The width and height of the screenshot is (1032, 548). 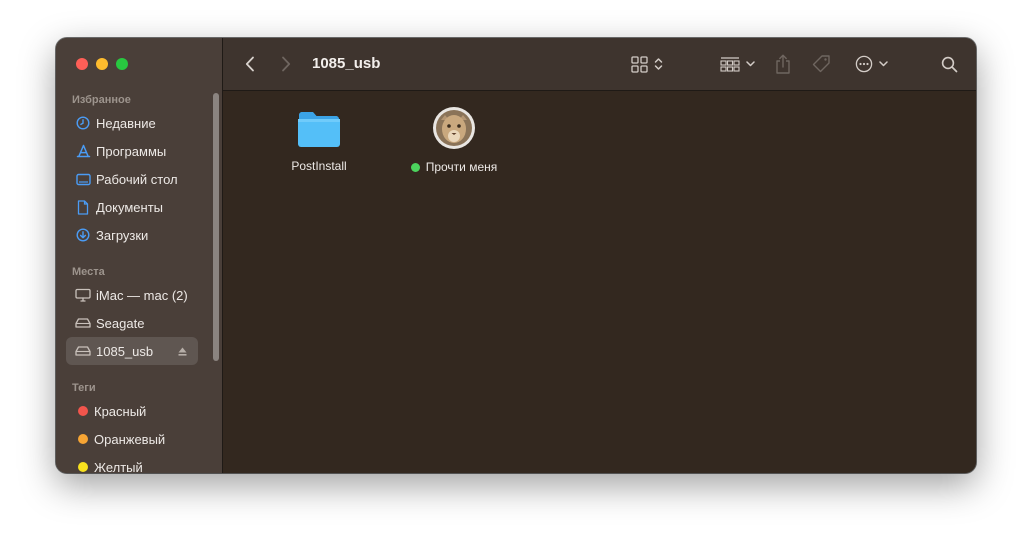 I want to click on green-tag-dot, so click(x=415, y=167).